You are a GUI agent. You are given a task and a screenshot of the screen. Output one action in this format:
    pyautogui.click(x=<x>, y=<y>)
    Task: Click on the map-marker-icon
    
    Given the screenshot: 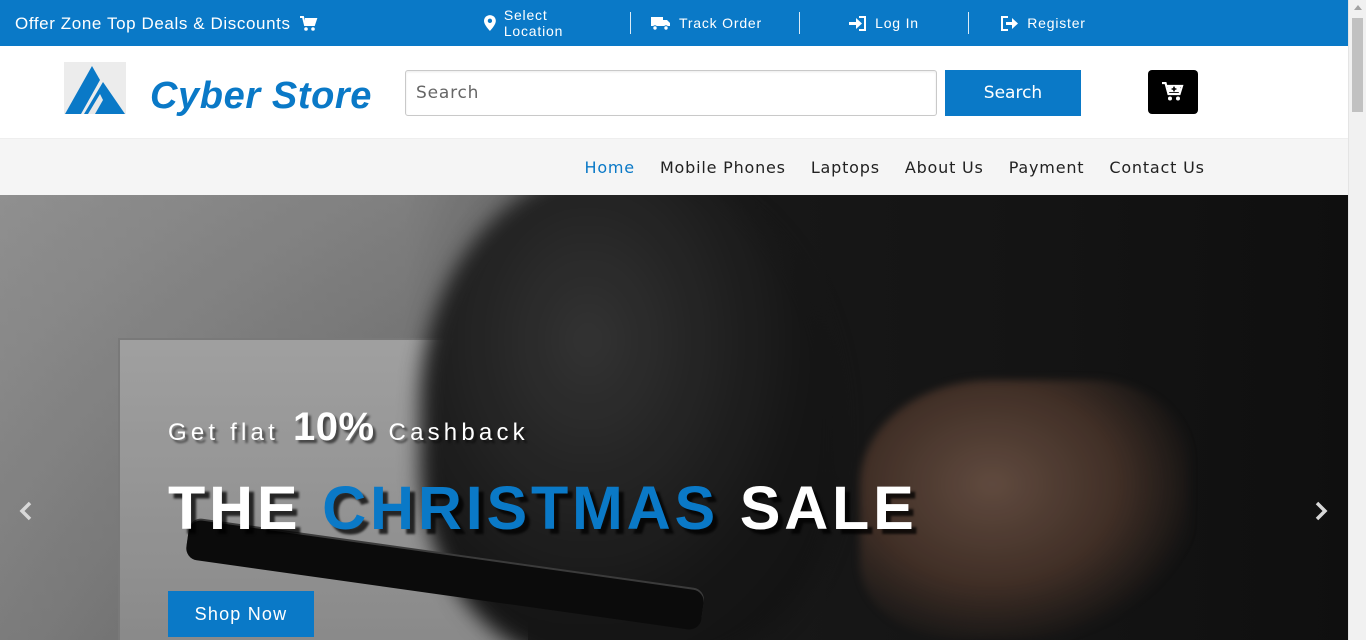 What is the action you would take?
    pyautogui.click(x=490, y=23)
    